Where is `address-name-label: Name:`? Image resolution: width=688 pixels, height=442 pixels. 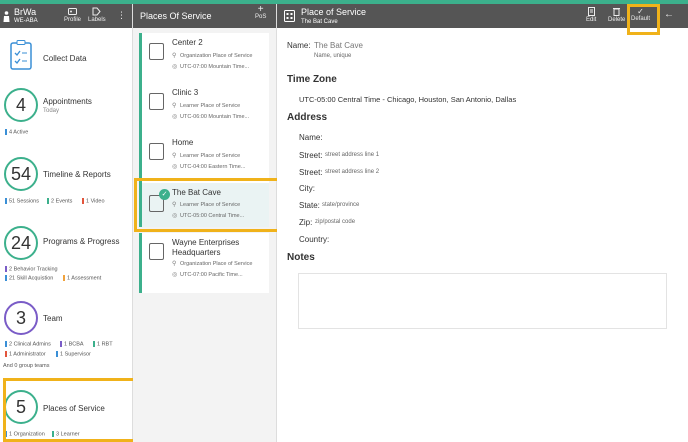 address-name-label: Name: is located at coordinates (311, 137).